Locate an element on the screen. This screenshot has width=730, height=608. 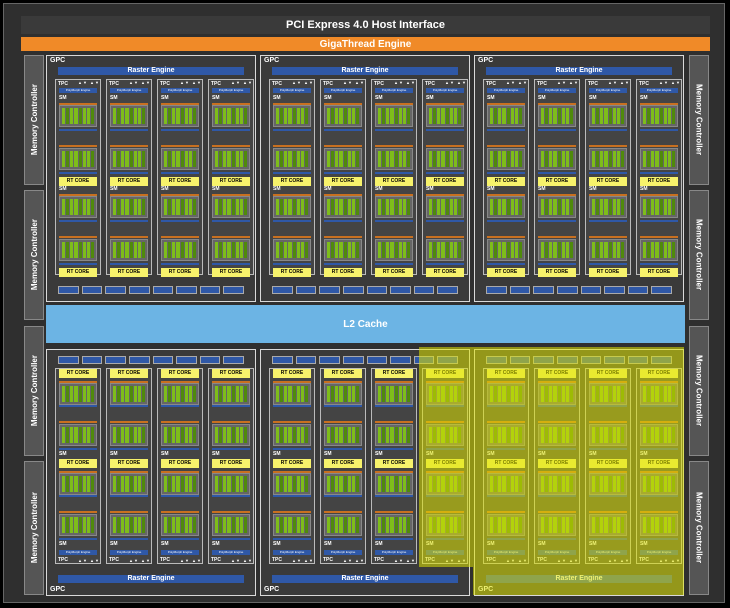
l1-memory-bar is located at coordinates (151, 360).